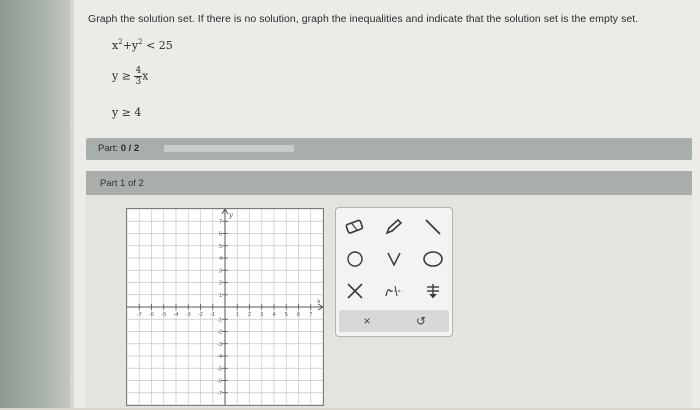  Describe the element at coordinates (220, 296) in the screenshot. I see `y-tick-label: 1` at that location.